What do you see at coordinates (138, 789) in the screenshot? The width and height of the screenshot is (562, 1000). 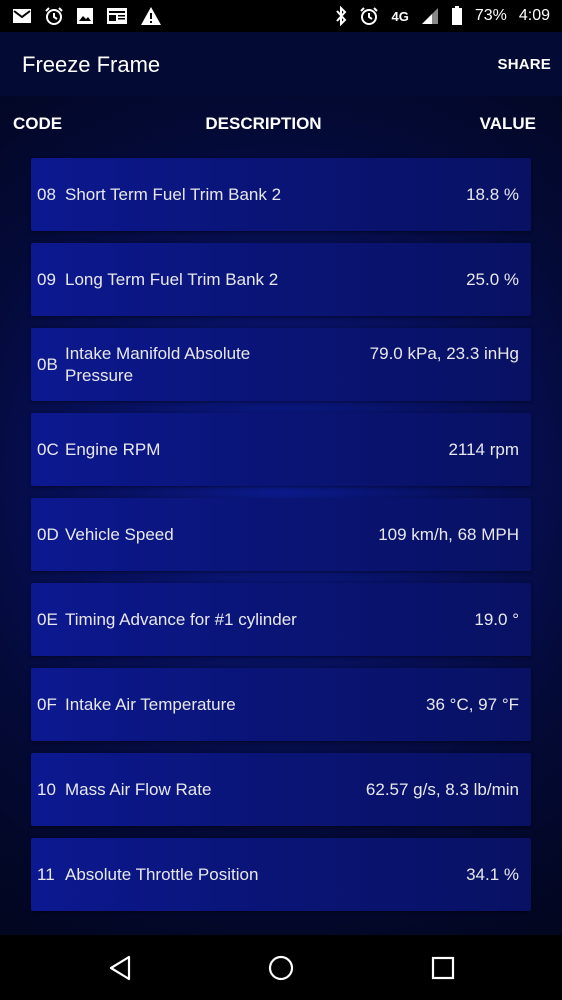 I see `row-description: Mass Air Flow Rate` at bounding box center [138, 789].